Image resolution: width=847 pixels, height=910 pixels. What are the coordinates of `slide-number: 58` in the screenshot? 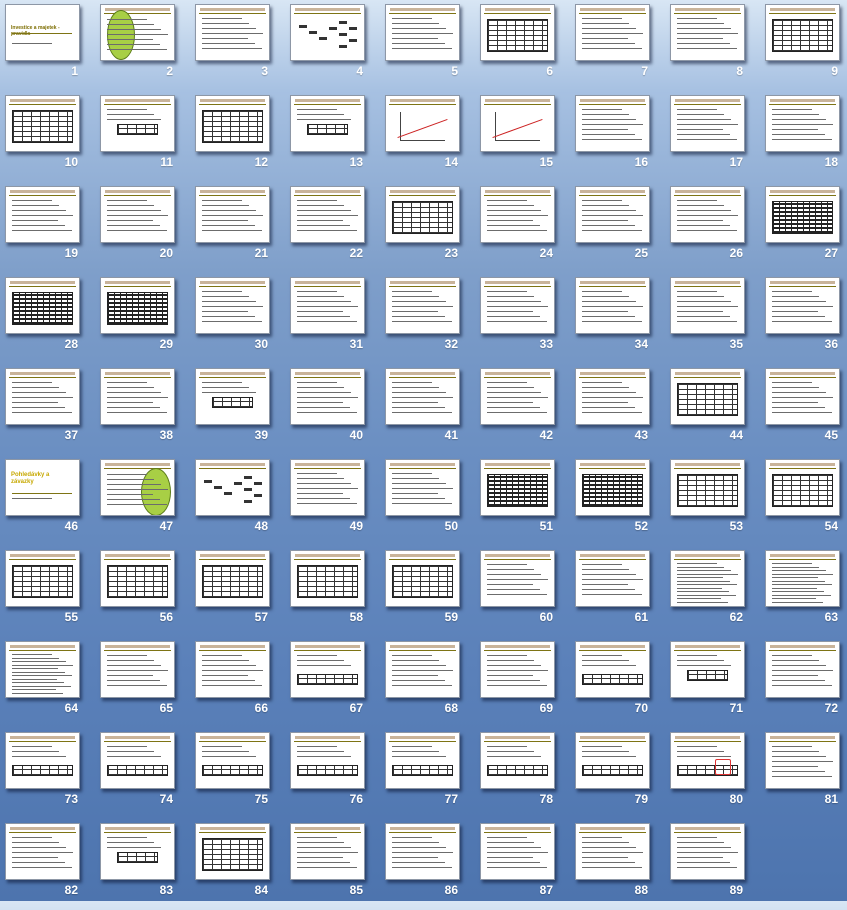 It's located at (356, 617).